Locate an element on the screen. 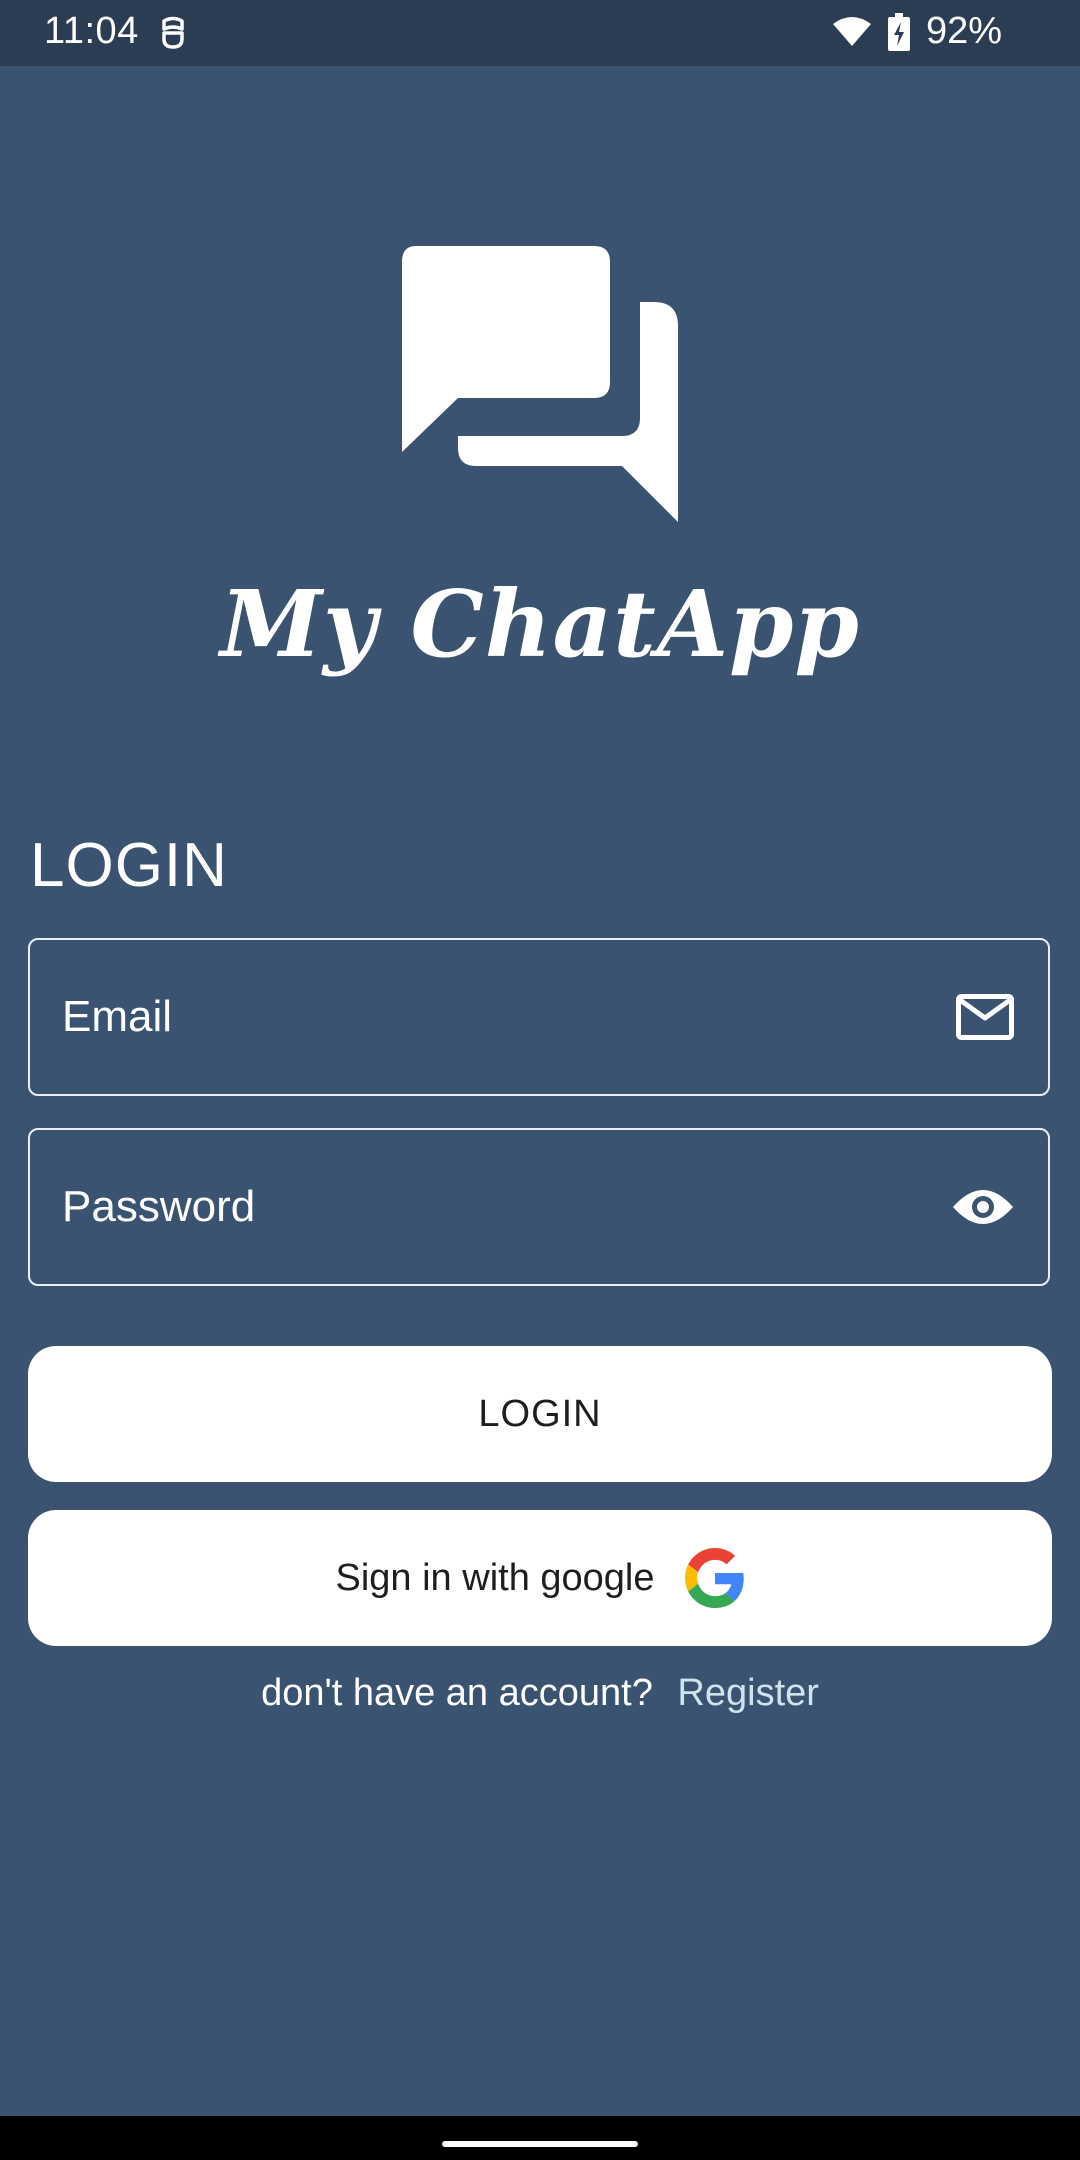 The height and width of the screenshot is (2160, 1080). email-input is located at coordinates (509, 1017).